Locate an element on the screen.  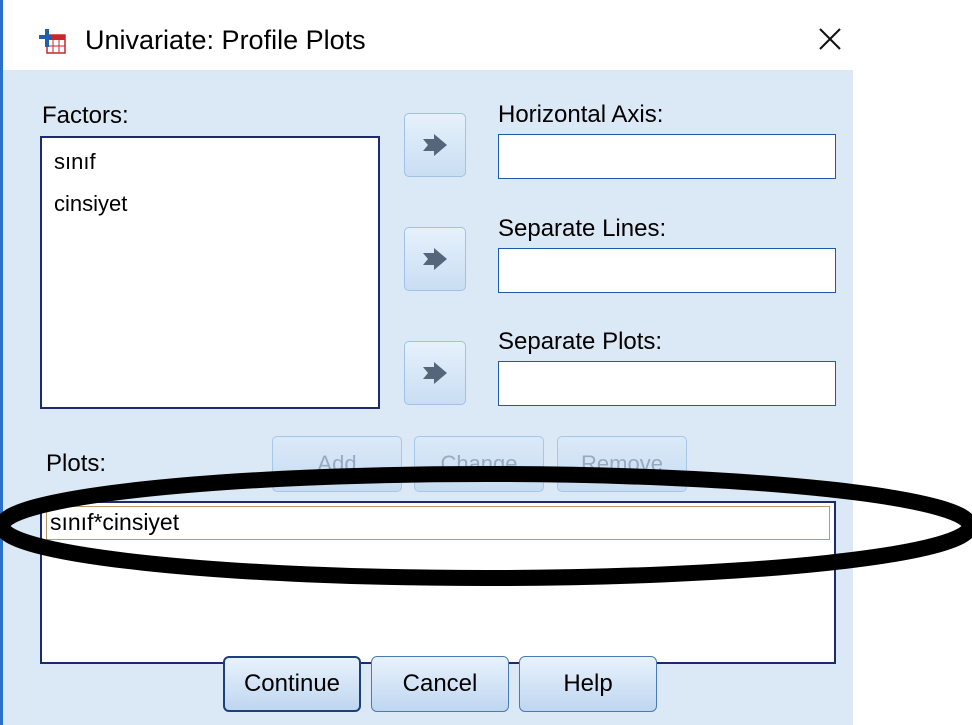
help-button: Help is located at coordinates (588, 684).